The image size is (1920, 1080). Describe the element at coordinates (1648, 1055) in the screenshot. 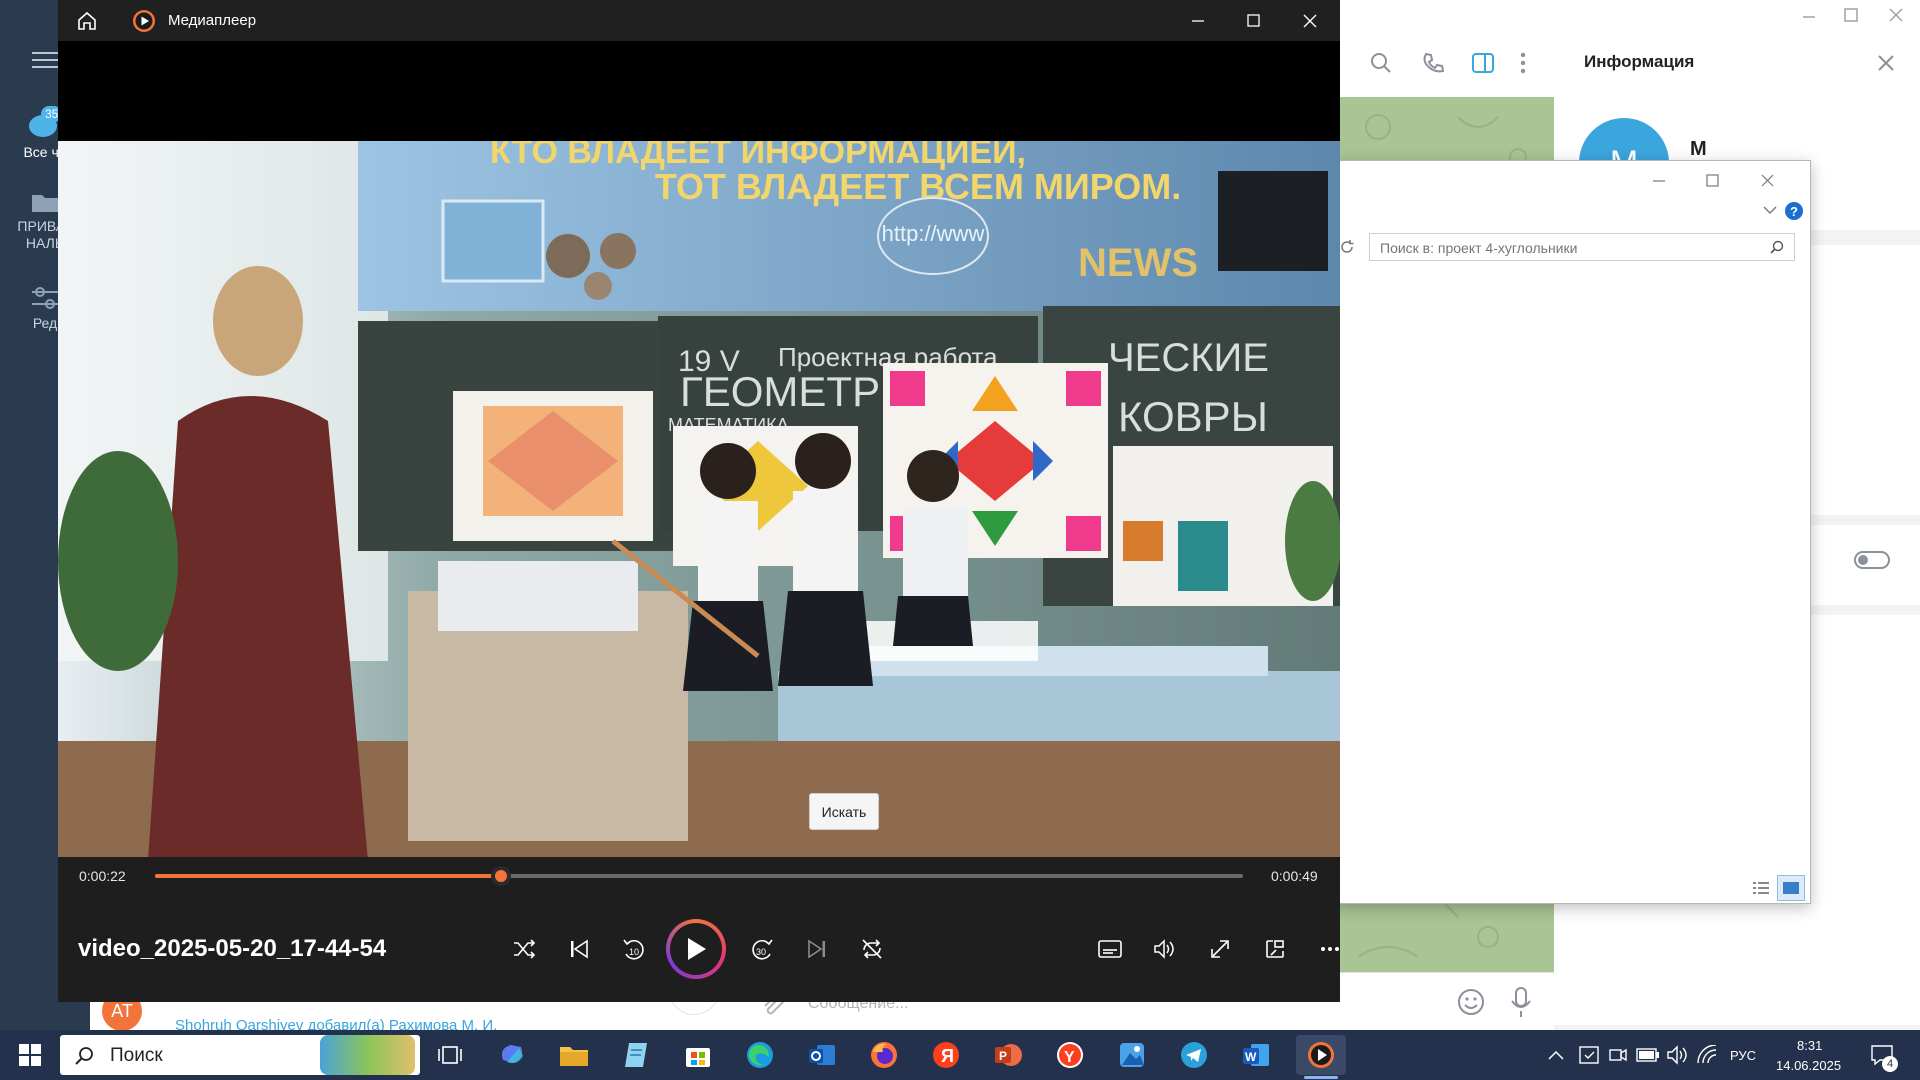

I see `battery-icon` at that location.